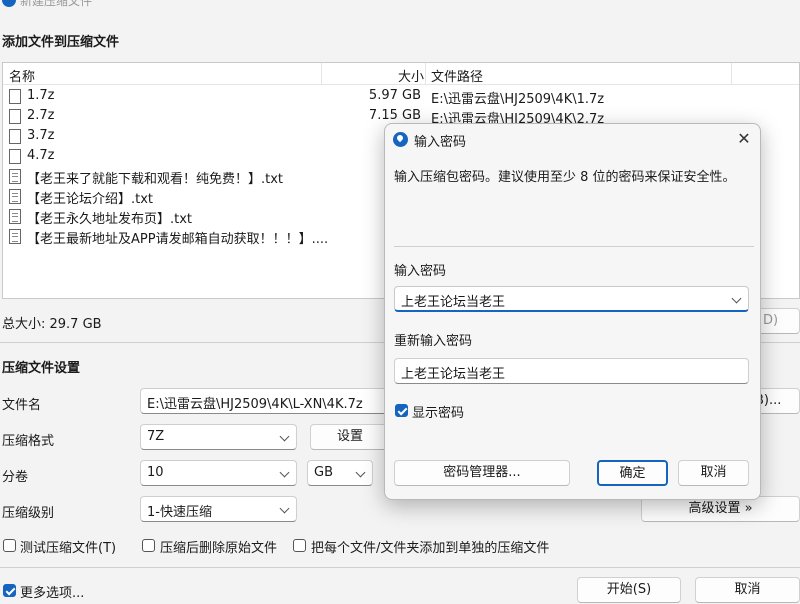 The height and width of the screenshot is (604, 800). Describe the element at coordinates (340, 473) in the screenshot. I see `volume-unit-select: GB` at that location.